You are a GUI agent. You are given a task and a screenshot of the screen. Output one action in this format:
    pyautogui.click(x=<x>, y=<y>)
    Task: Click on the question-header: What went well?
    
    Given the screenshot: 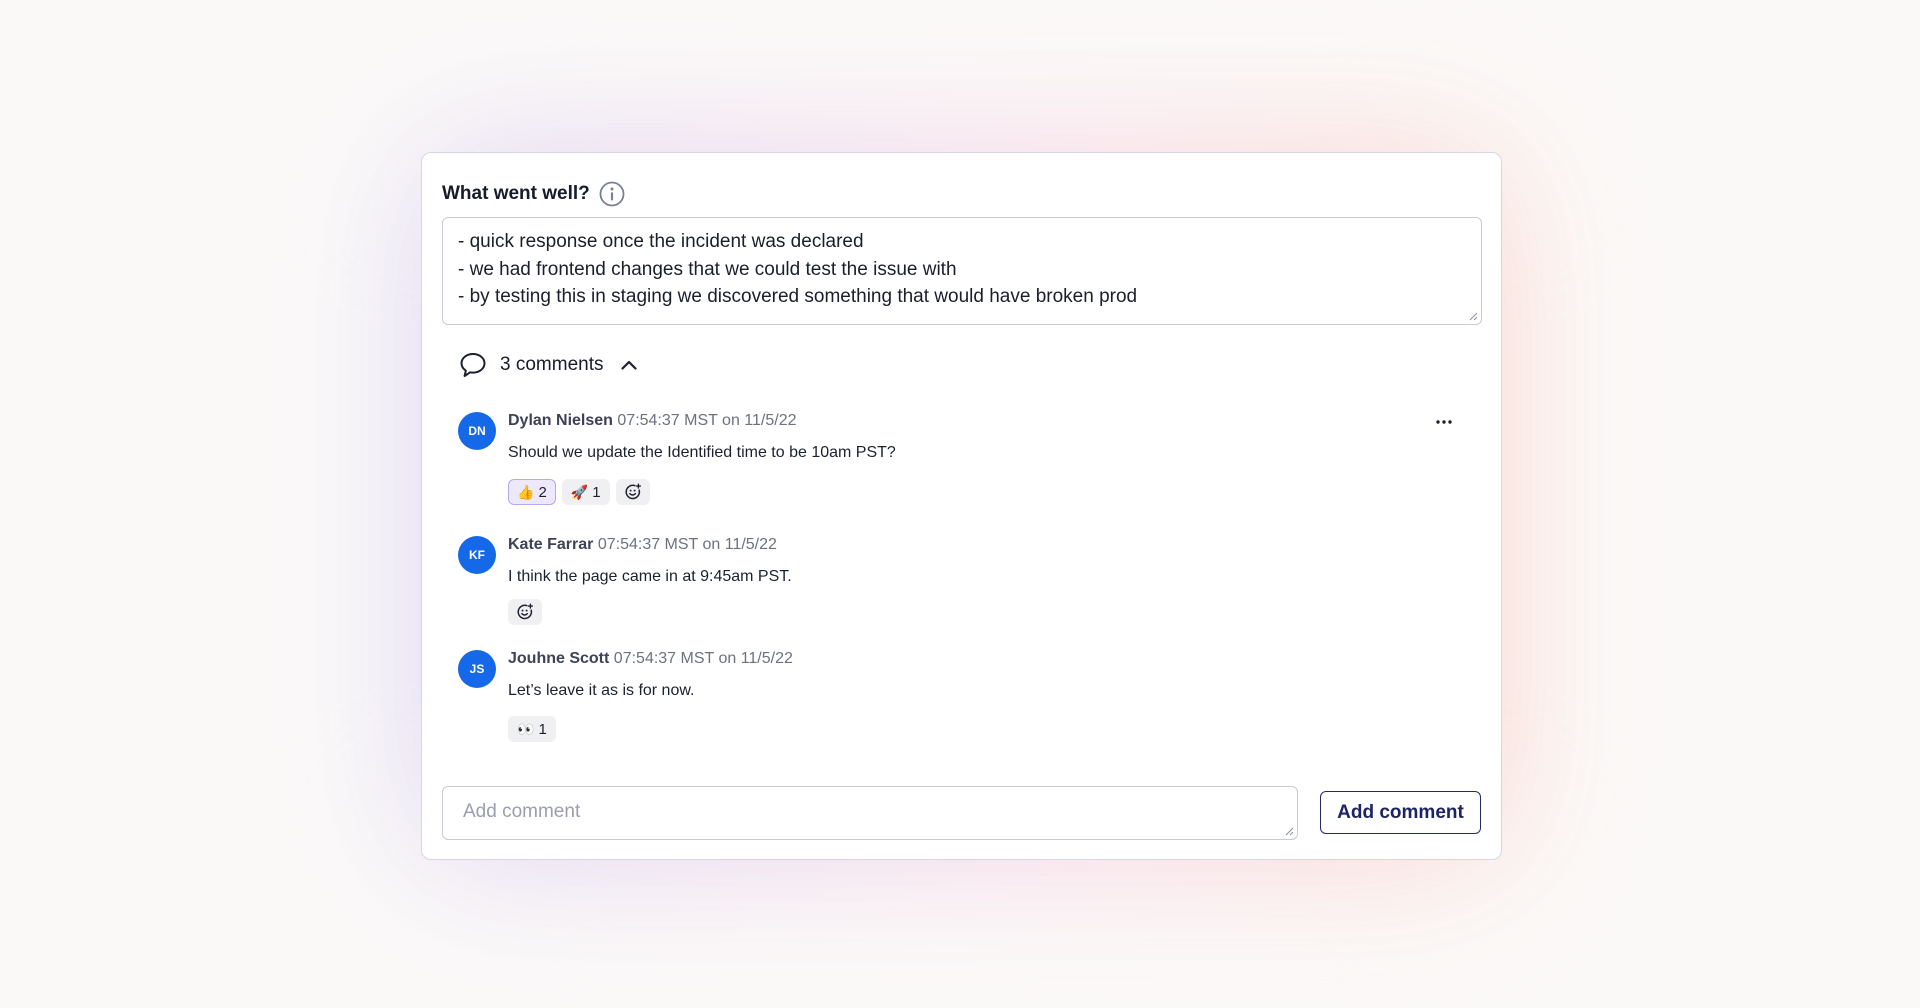 What is the action you would take?
    pyautogui.click(x=534, y=194)
    